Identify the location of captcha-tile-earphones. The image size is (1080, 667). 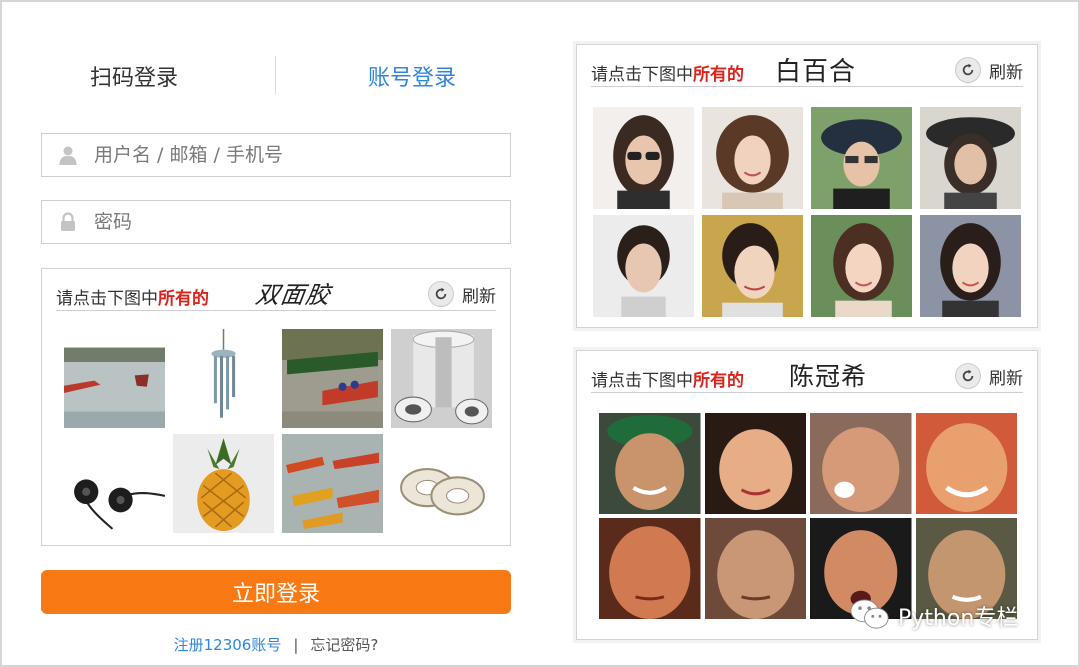
(114, 483).